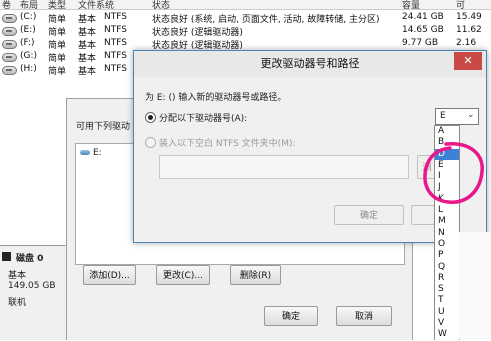 This screenshot has height=341, width=491. I want to click on disk-type: 基本, so click(17, 276).